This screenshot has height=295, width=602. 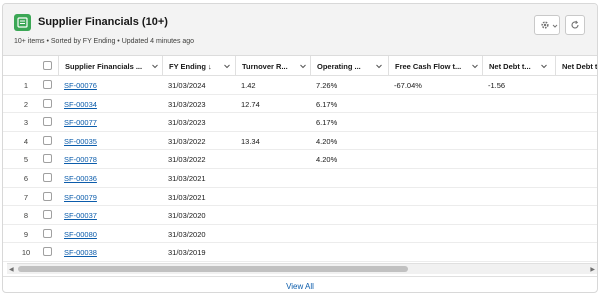 I want to click on record-link: SF-00077, so click(x=80, y=122).